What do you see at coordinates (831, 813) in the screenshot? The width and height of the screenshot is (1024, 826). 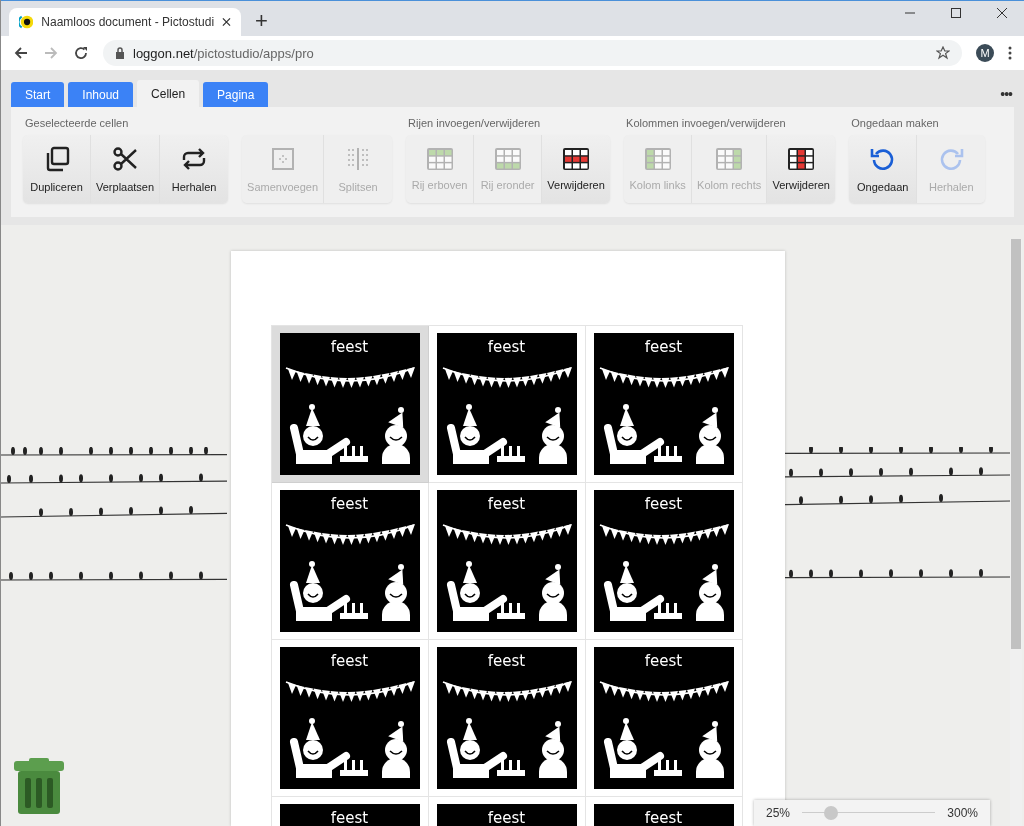 I see `slider-thumb` at bounding box center [831, 813].